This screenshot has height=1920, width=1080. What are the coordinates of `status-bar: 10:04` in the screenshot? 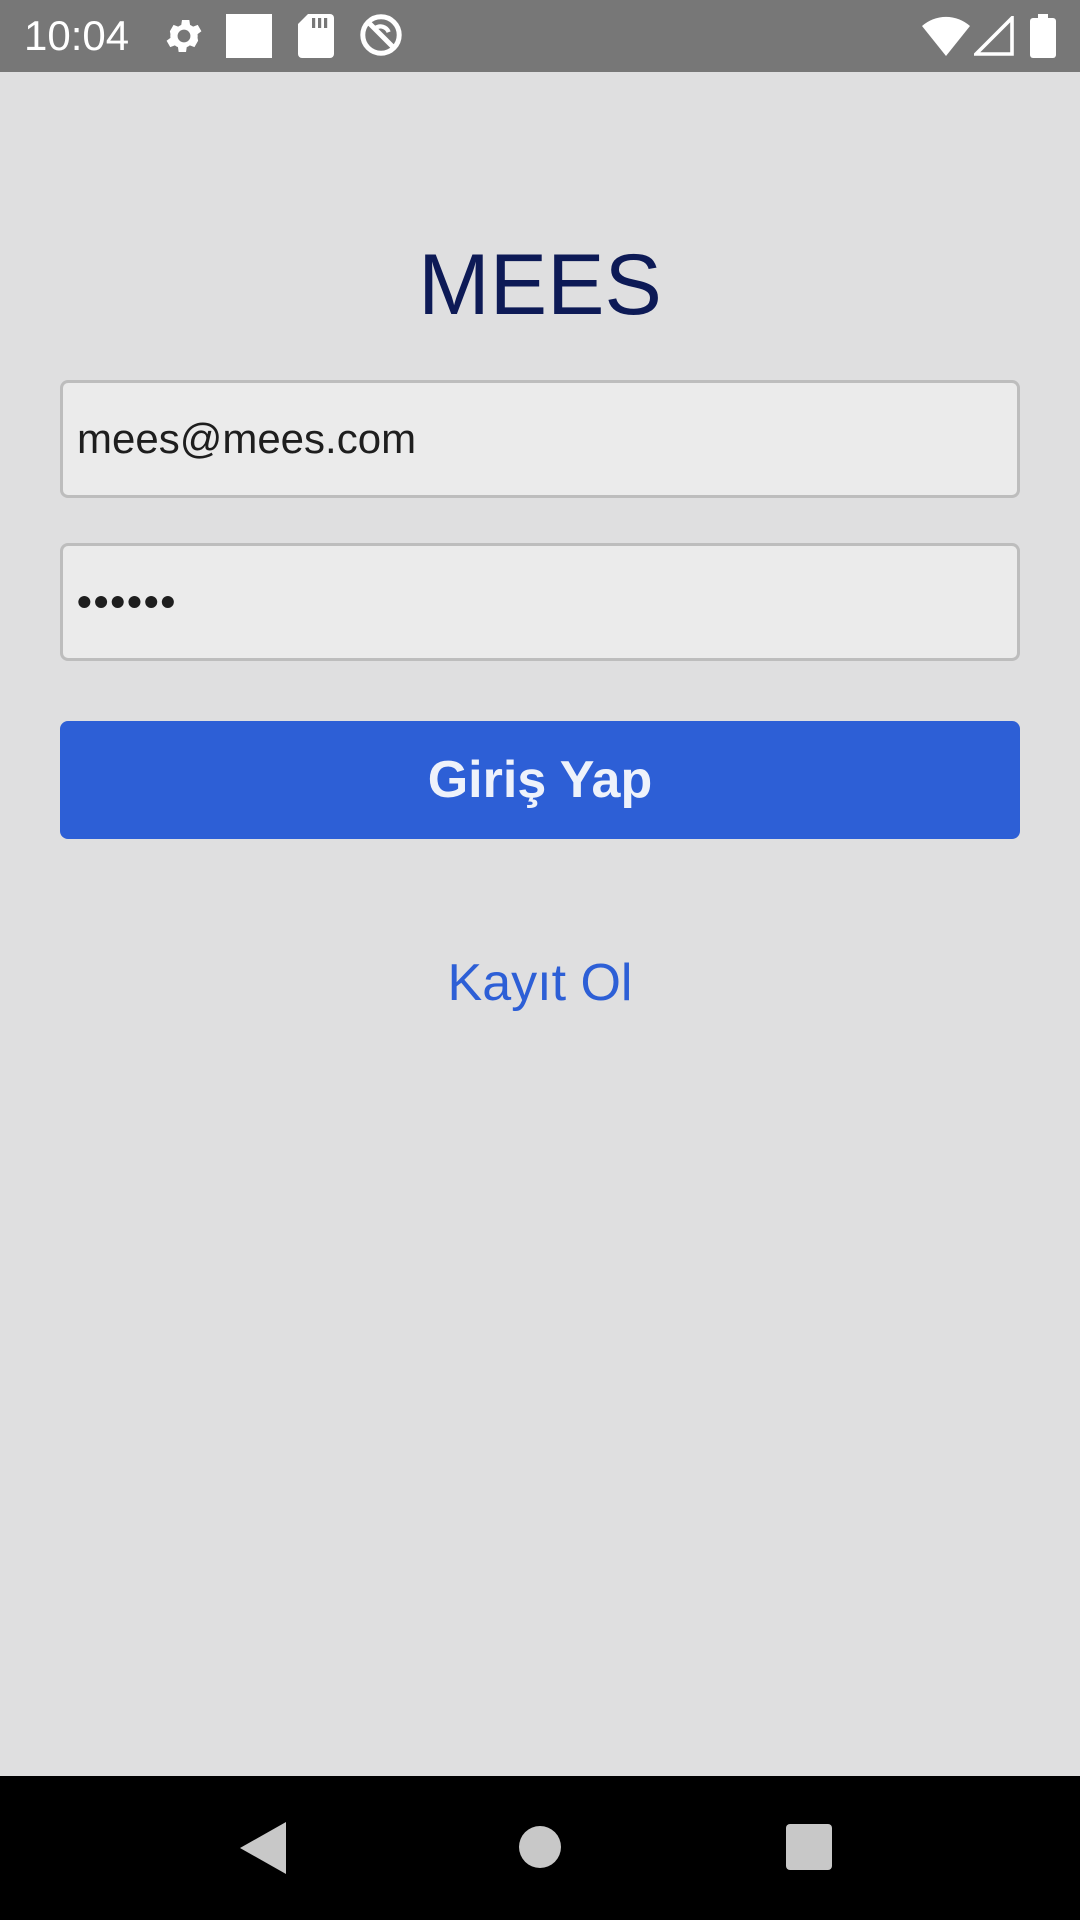 It's located at (540, 36).